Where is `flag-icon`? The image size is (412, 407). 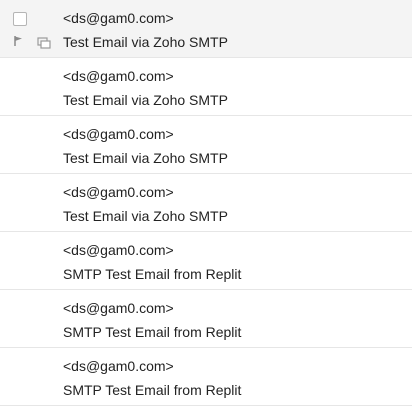 flag-icon is located at coordinates (19, 40).